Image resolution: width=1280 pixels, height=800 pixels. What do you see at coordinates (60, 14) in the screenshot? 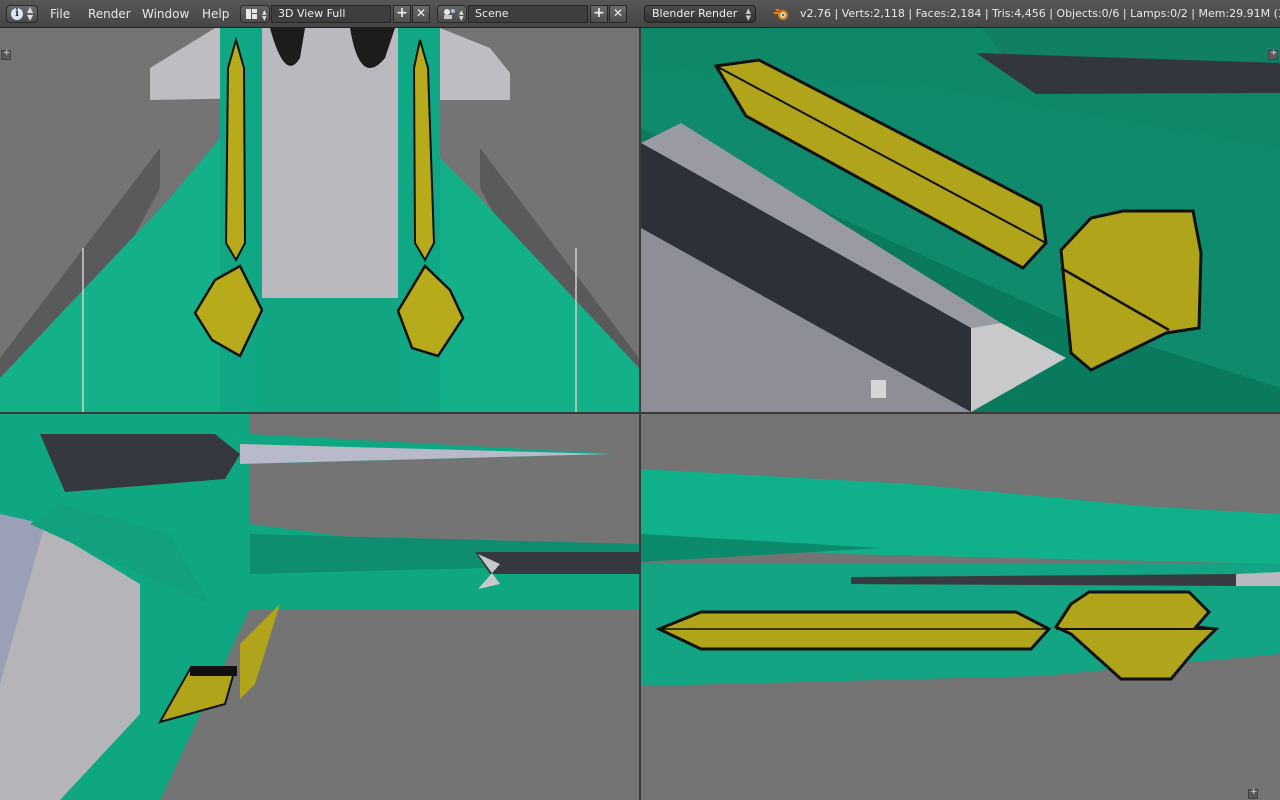
I see `menu-file: File` at bounding box center [60, 14].